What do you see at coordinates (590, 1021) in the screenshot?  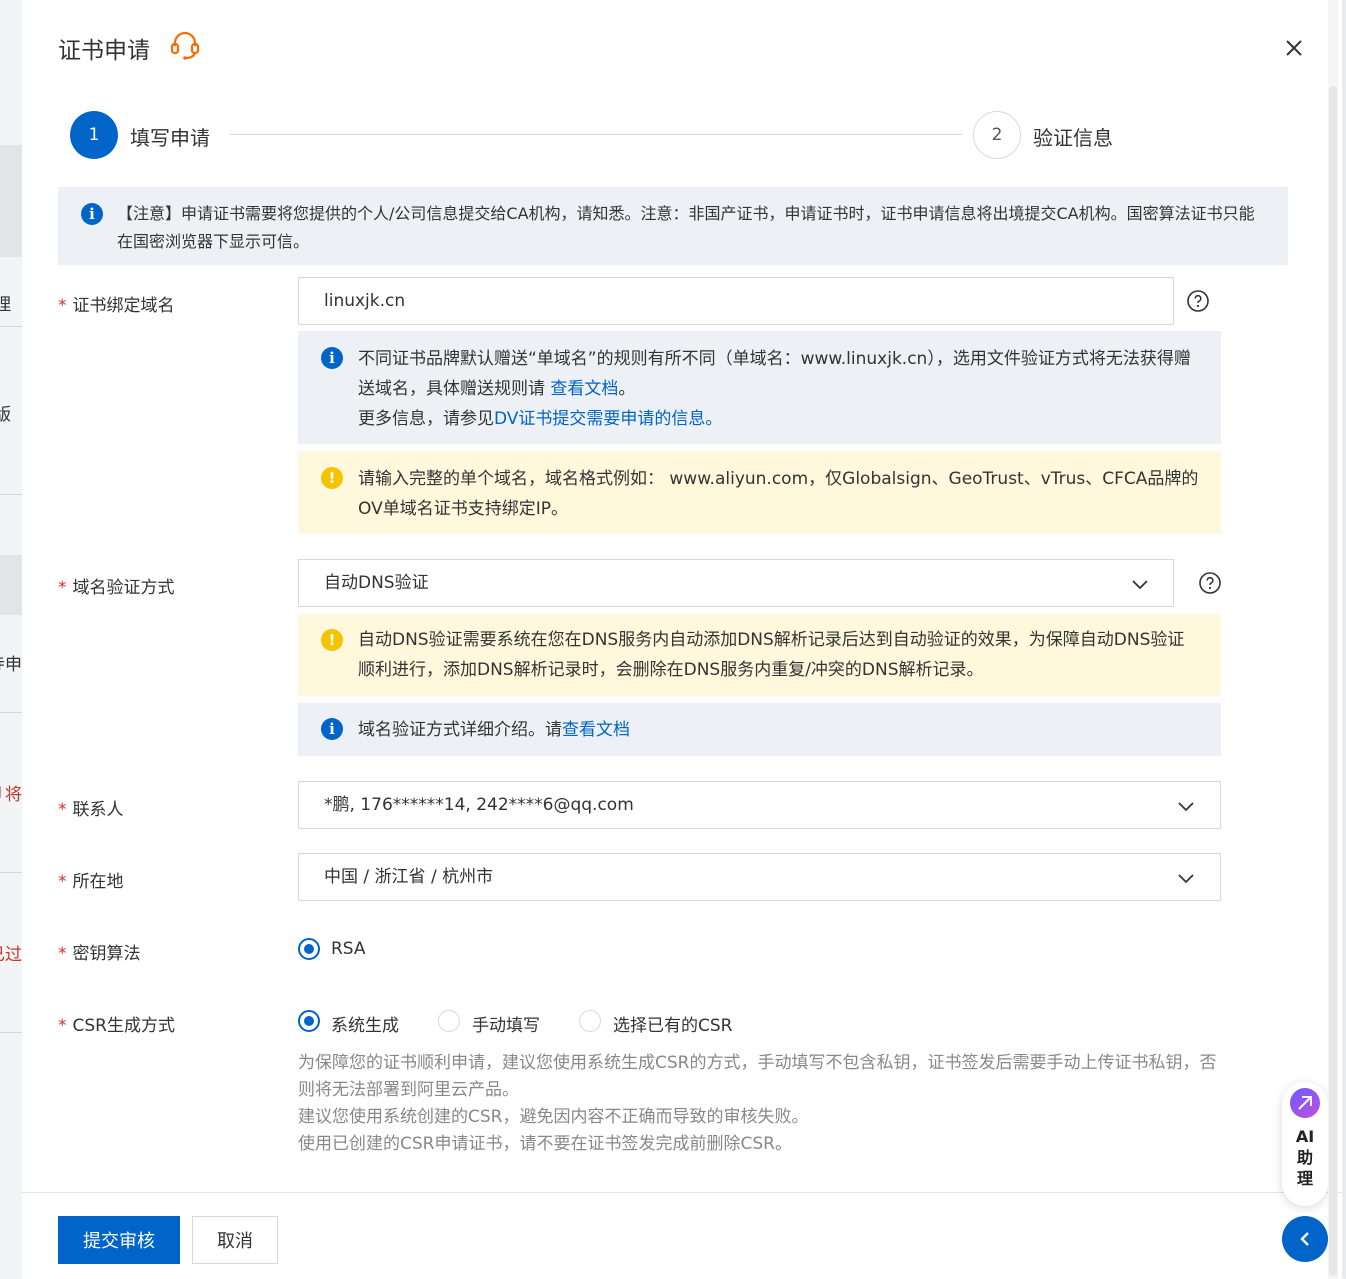 I see `csr-existing-radio` at bounding box center [590, 1021].